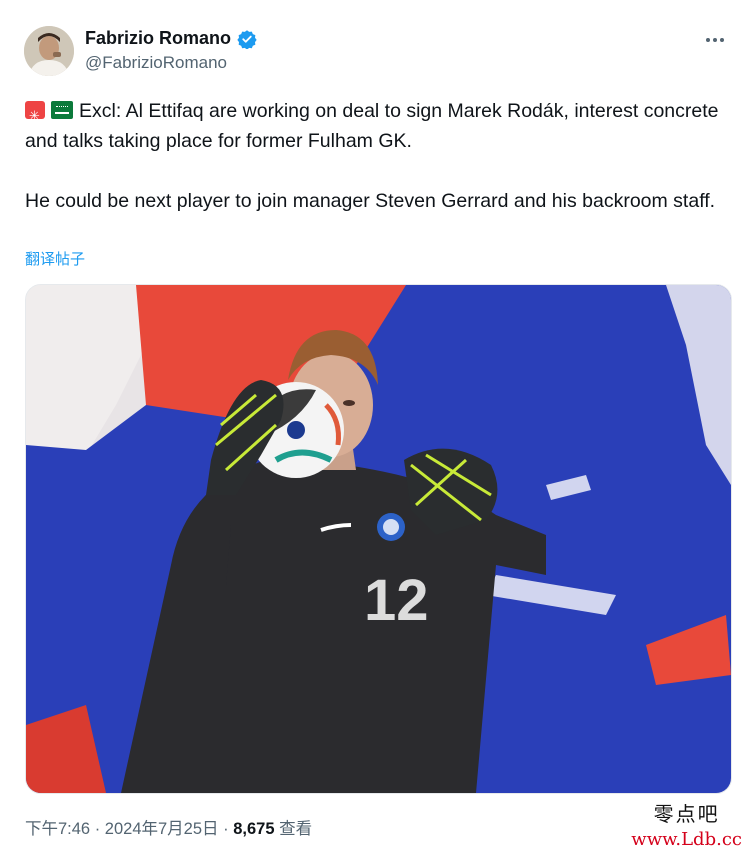  I want to click on tweet-date: 2024年7月25日, so click(162, 829).